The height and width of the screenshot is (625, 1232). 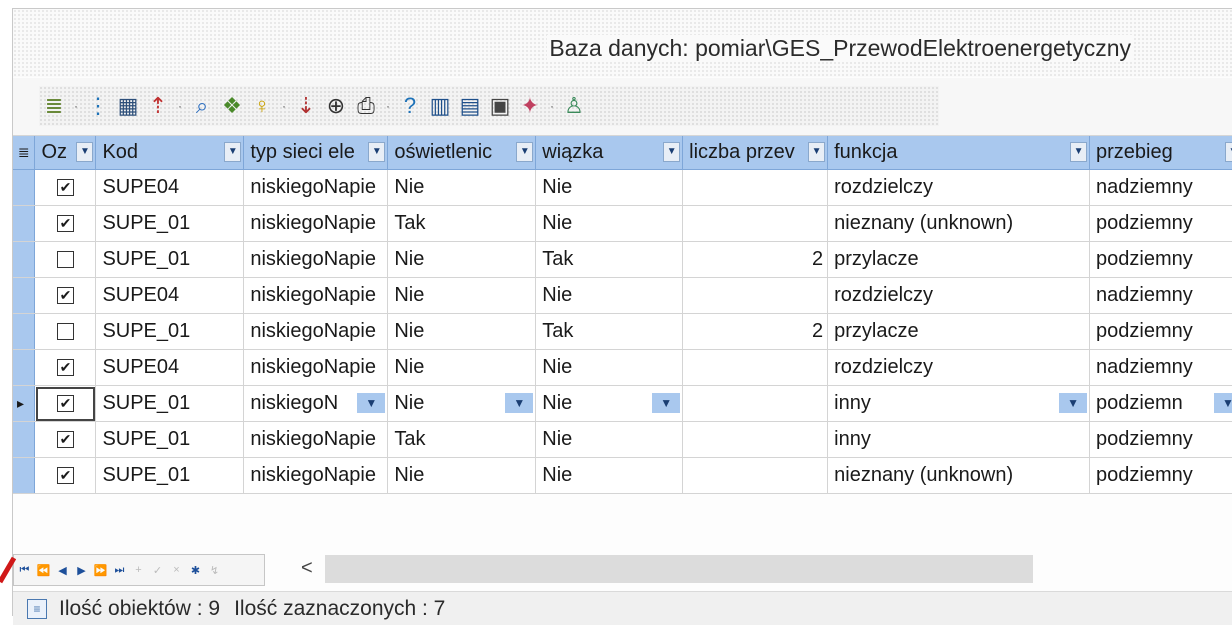 I want to click on column-header-oswietlenie: oświetlenic ▼, so click(x=462, y=153).